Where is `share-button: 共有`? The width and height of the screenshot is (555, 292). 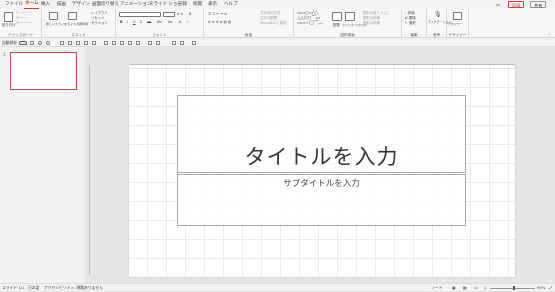
share-button: 共有 is located at coordinates (538, 4).